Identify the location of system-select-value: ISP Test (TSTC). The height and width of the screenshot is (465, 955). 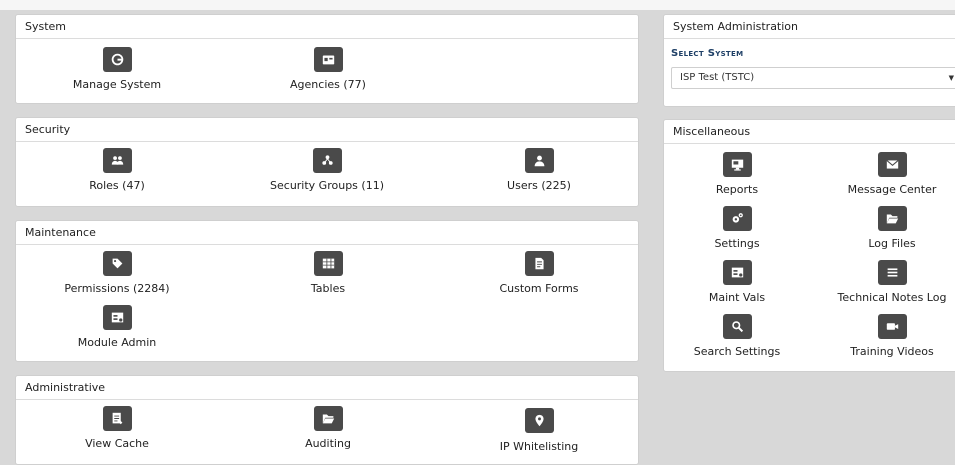
(717, 77).